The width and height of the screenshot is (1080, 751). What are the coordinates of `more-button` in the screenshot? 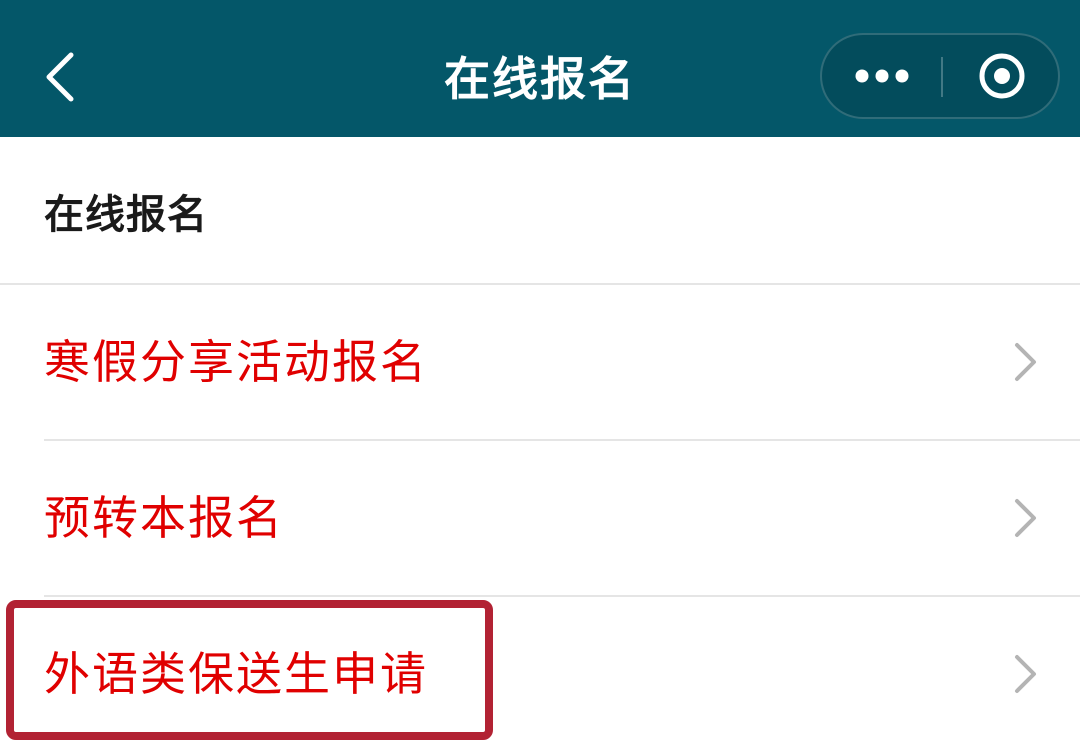 It's located at (882, 76).